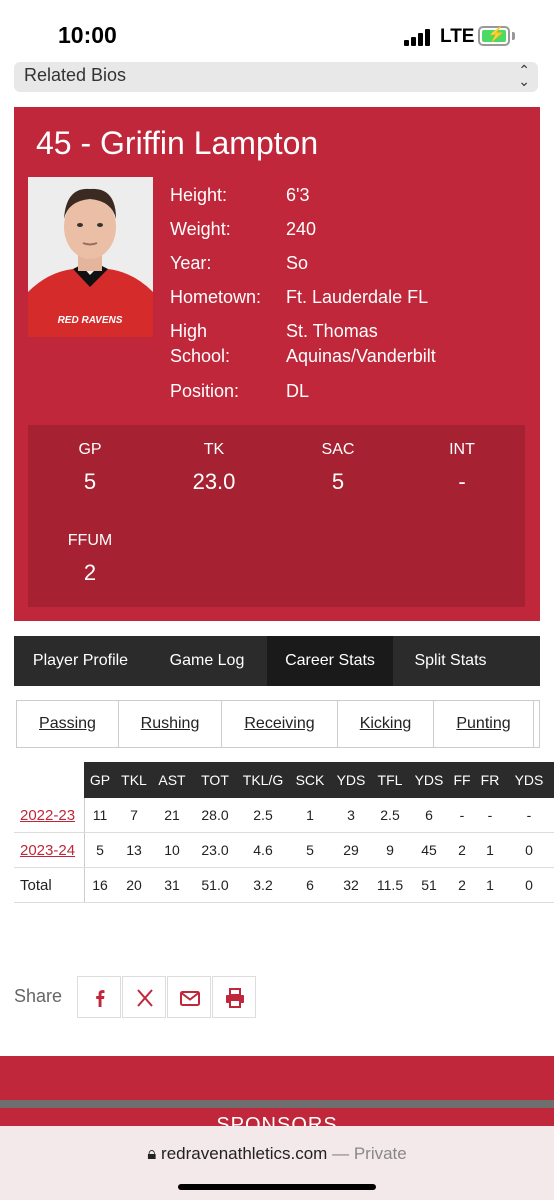 This screenshot has height=1200, width=554. I want to click on stat-value: 2, so click(90, 572).